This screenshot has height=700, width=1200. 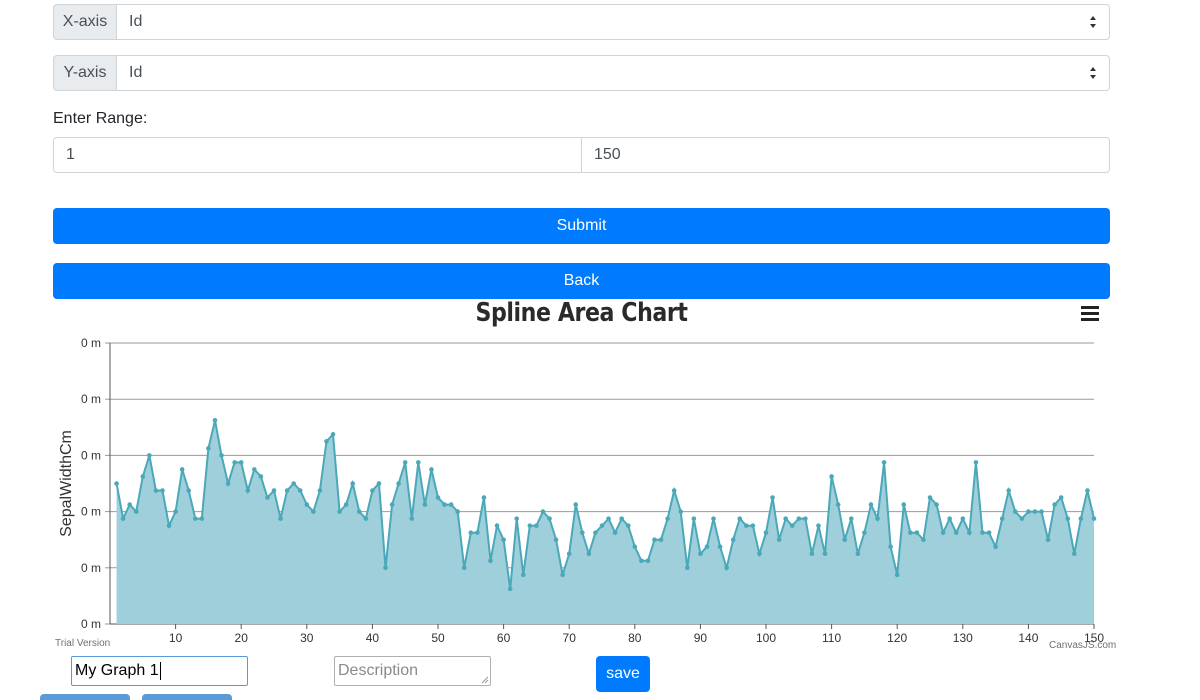 I want to click on x-tick-label: 100, so click(x=766, y=638).